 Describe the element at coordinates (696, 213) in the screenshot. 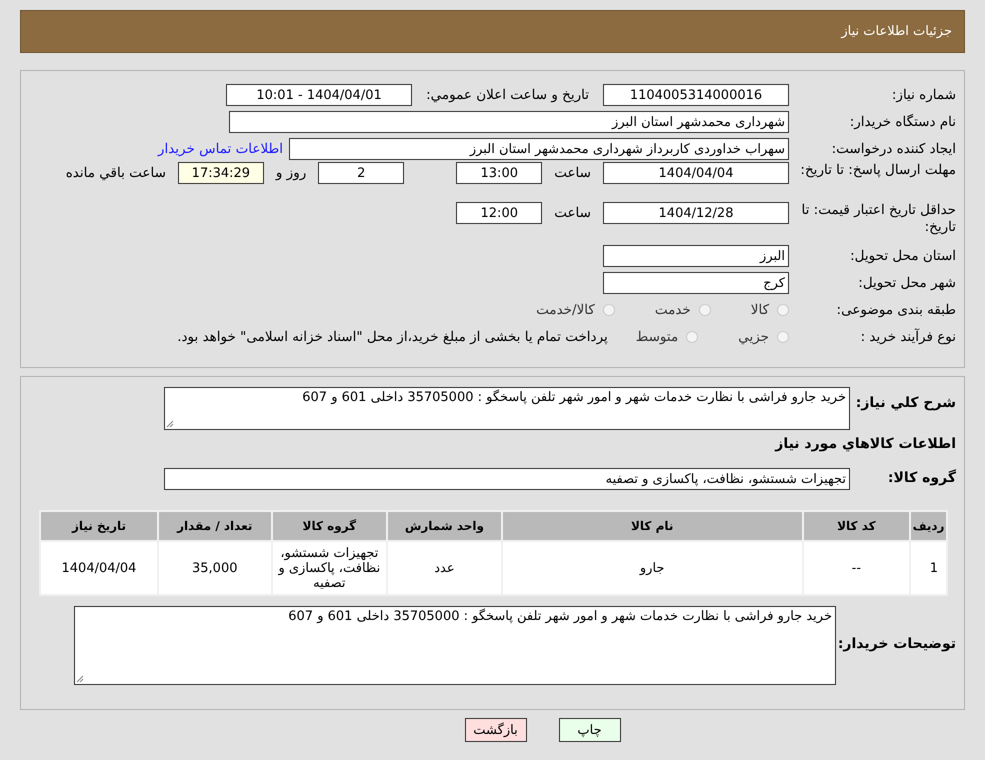

I see `date-field: 1404/12/28` at that location.